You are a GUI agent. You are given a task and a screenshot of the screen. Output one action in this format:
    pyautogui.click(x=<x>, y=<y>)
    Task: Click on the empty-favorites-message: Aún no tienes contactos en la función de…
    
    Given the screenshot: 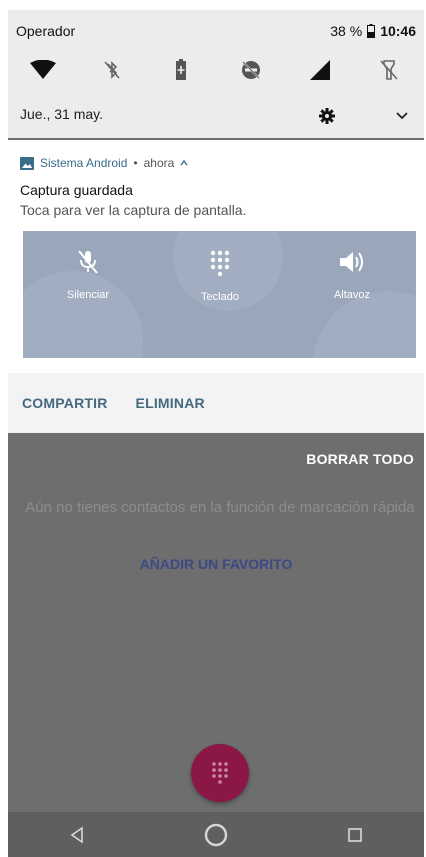 What is the action you would take?
    pyautogui.click(x=220, y=507)
    